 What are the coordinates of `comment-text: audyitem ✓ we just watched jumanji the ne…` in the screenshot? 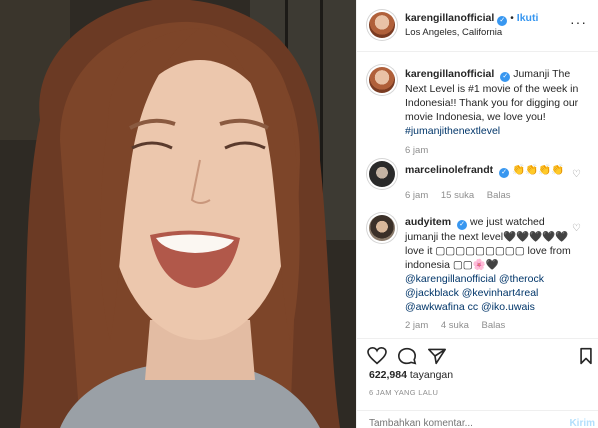 It's located at (488, 264).